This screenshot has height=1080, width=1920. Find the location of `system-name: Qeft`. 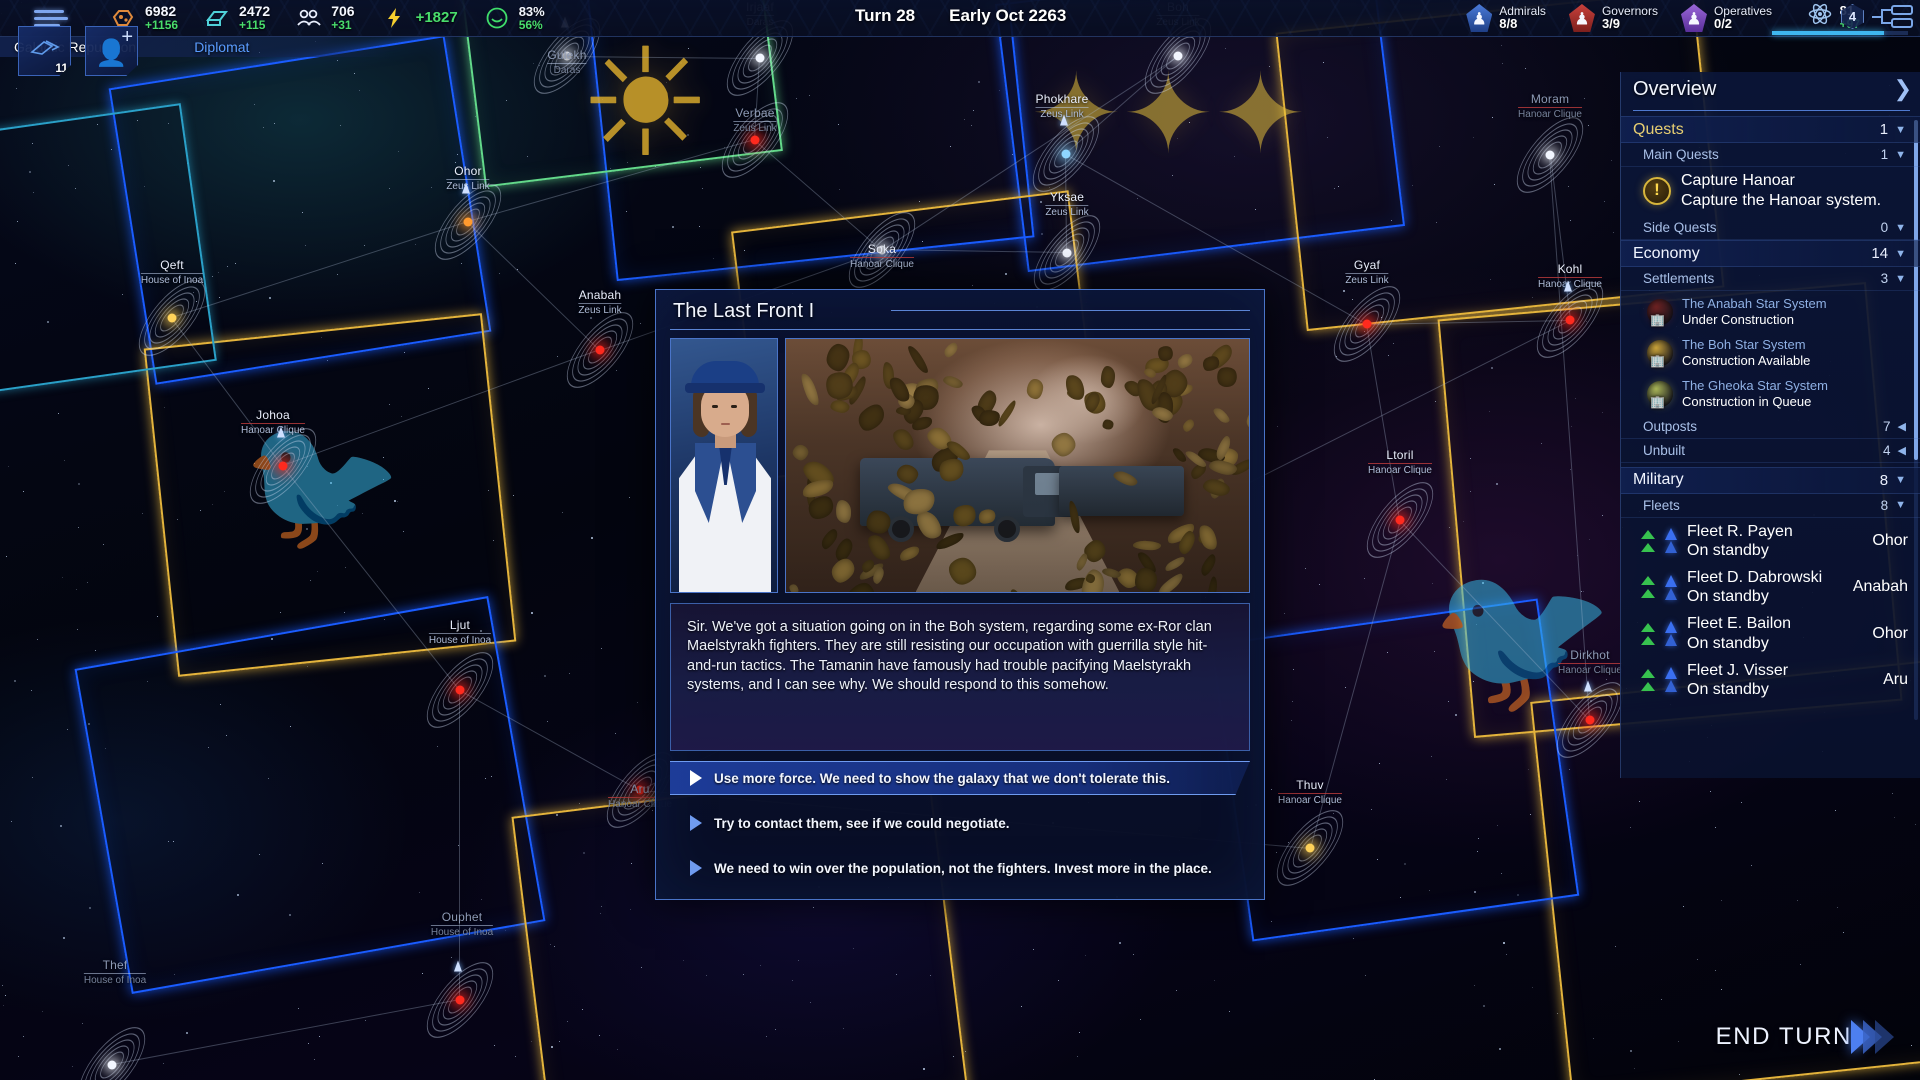

system-name: Qeft is located at coordinates (172, 265).